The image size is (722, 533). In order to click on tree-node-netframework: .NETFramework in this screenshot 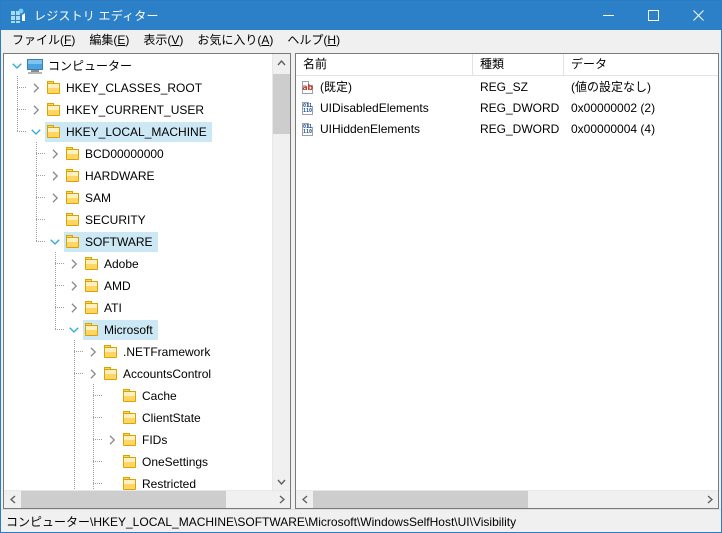, I will do `click(138, 351)`.